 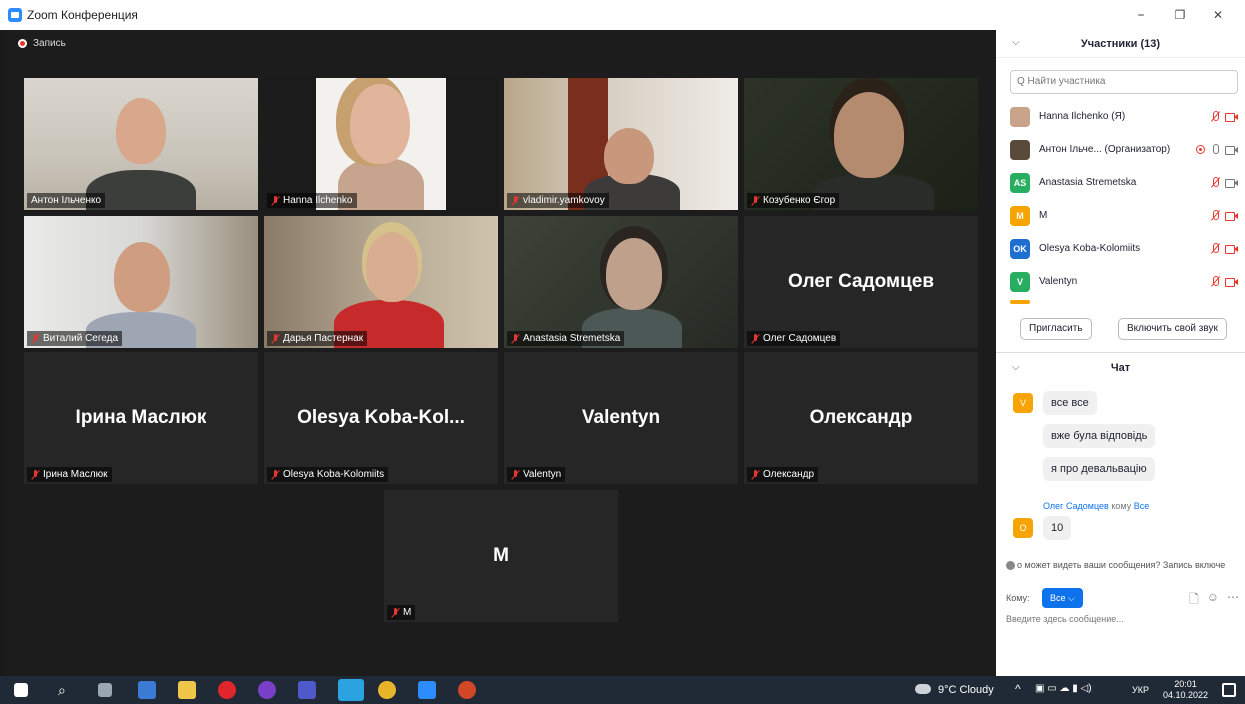 I want to click on recording-indicator: Запись, so click(x=42, y=43).